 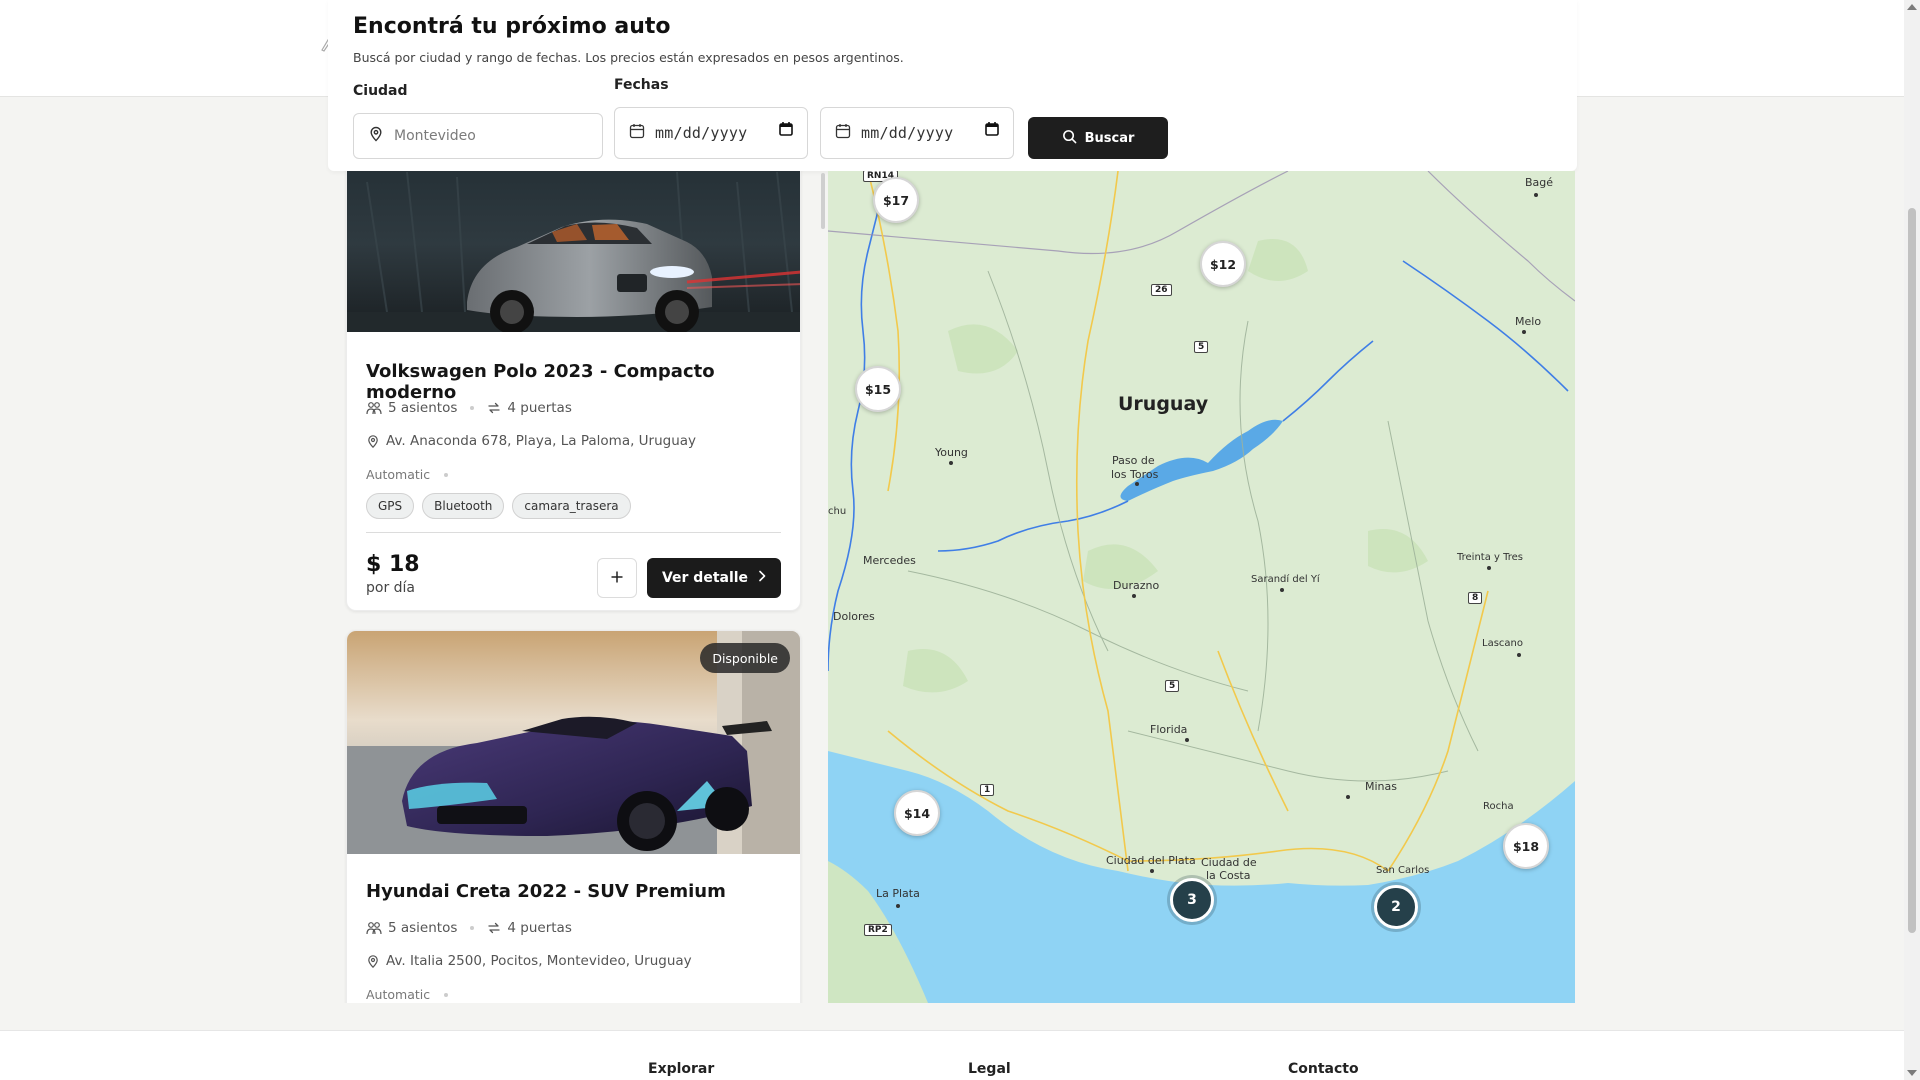 I want to click on map-place-label: Paso de, so click(x=1133, y=460).